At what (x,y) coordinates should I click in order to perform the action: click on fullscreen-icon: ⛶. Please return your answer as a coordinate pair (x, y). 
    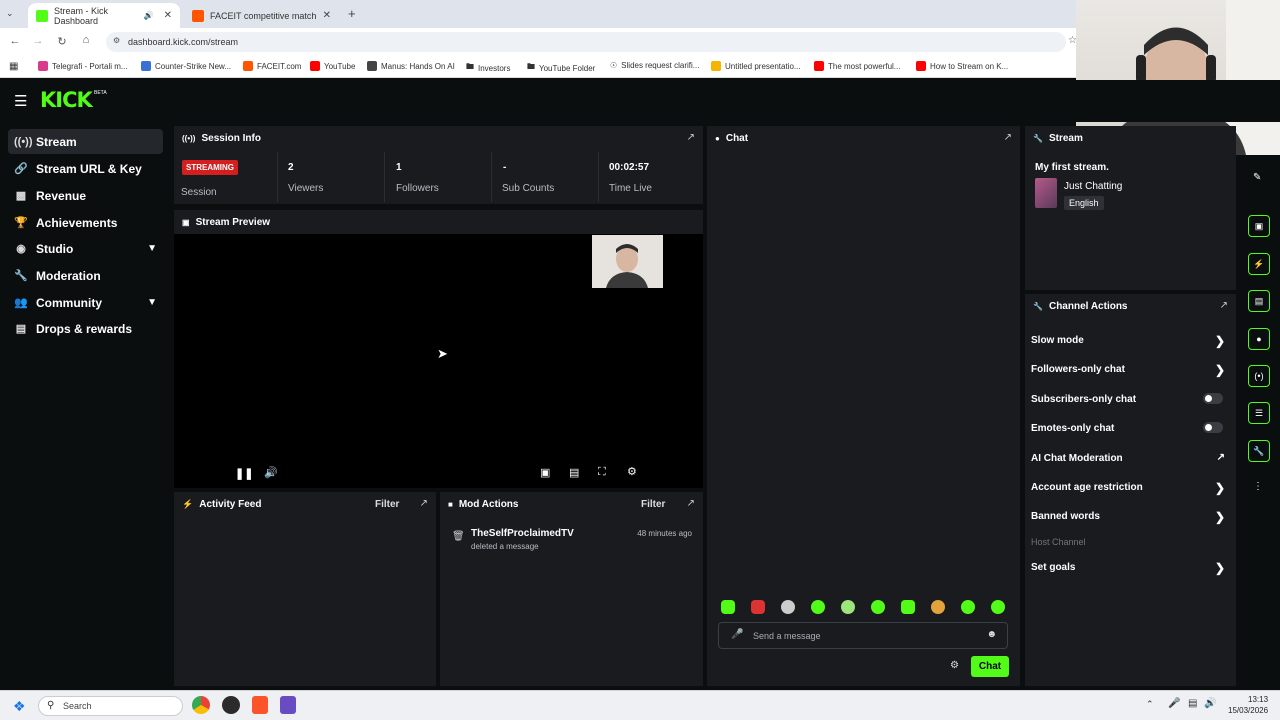
    Looking at the image, I should click on (602, 472).